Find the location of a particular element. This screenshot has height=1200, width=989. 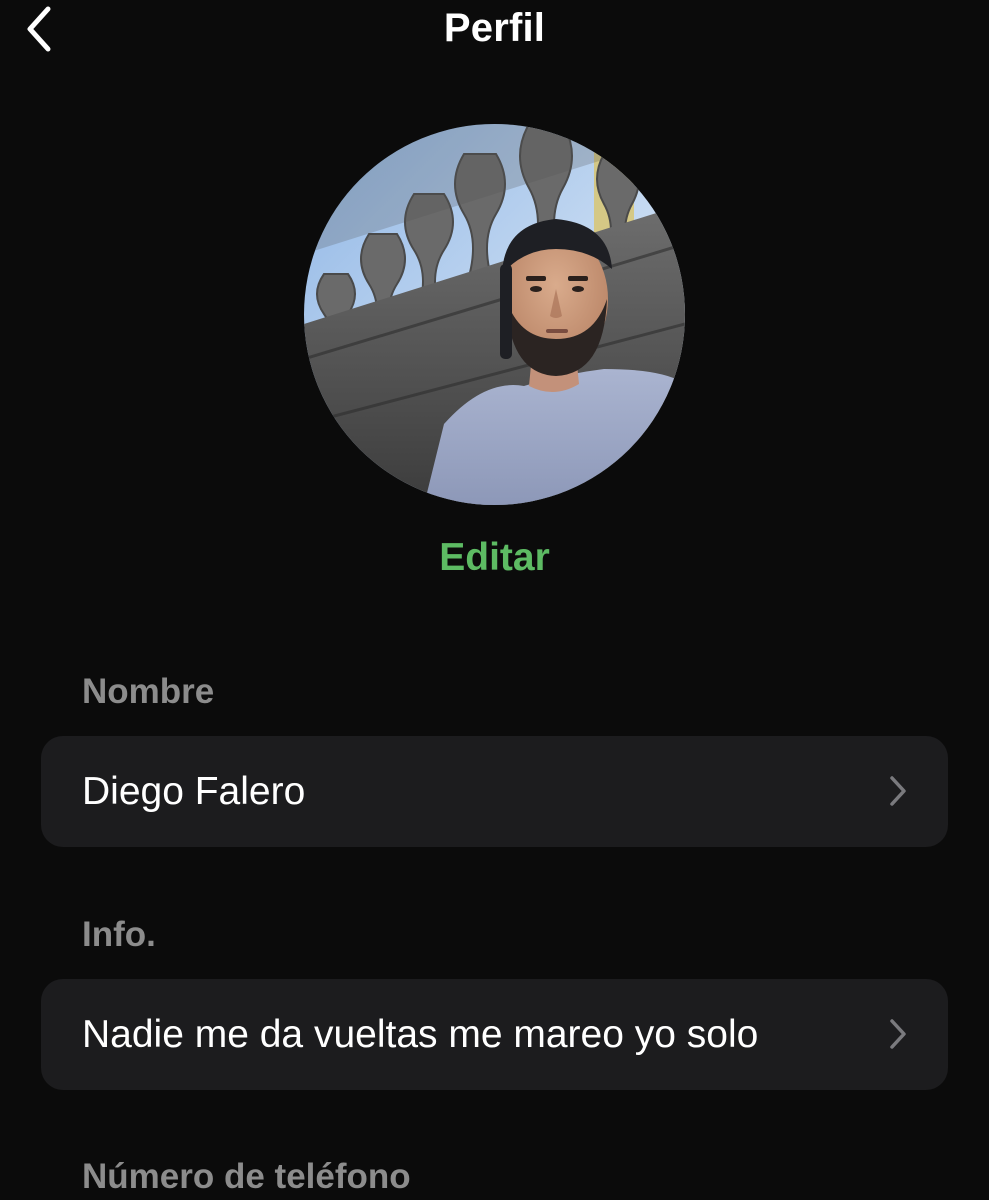

info-row: Nadie me da vueltas me mareo yo solo is located at coordinates (494, 1034).